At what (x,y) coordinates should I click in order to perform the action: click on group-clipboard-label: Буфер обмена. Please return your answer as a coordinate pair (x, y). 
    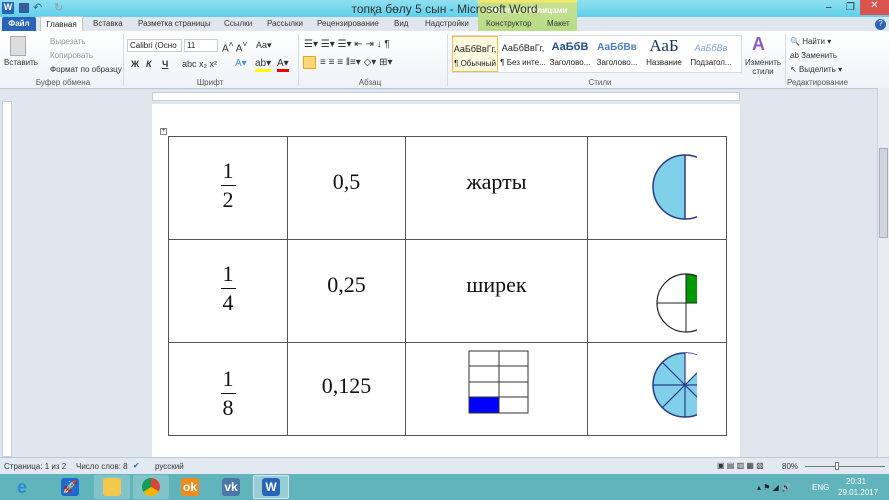
    Looking at the image, I should click on (63, 82).